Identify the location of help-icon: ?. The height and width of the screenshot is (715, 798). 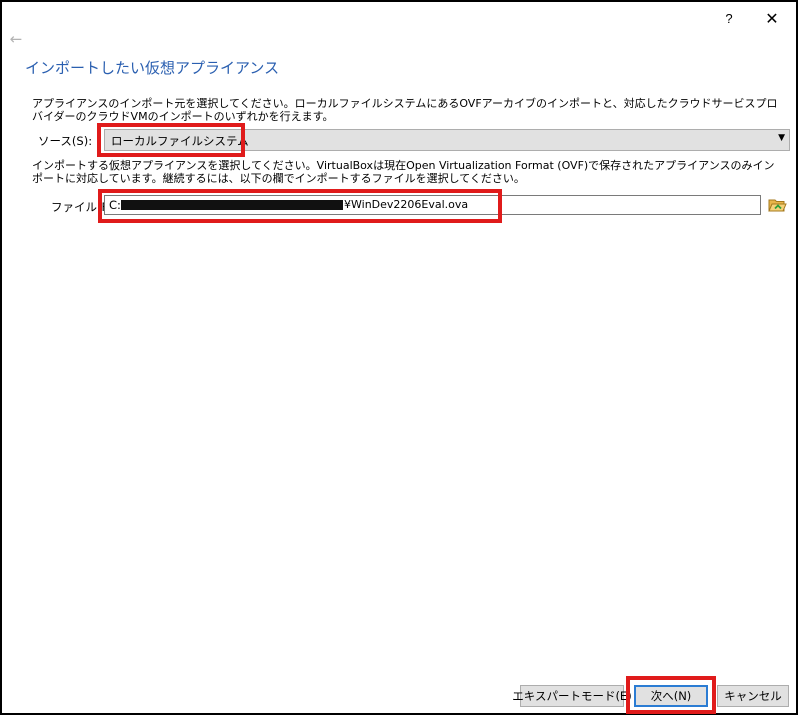
(729, 18).